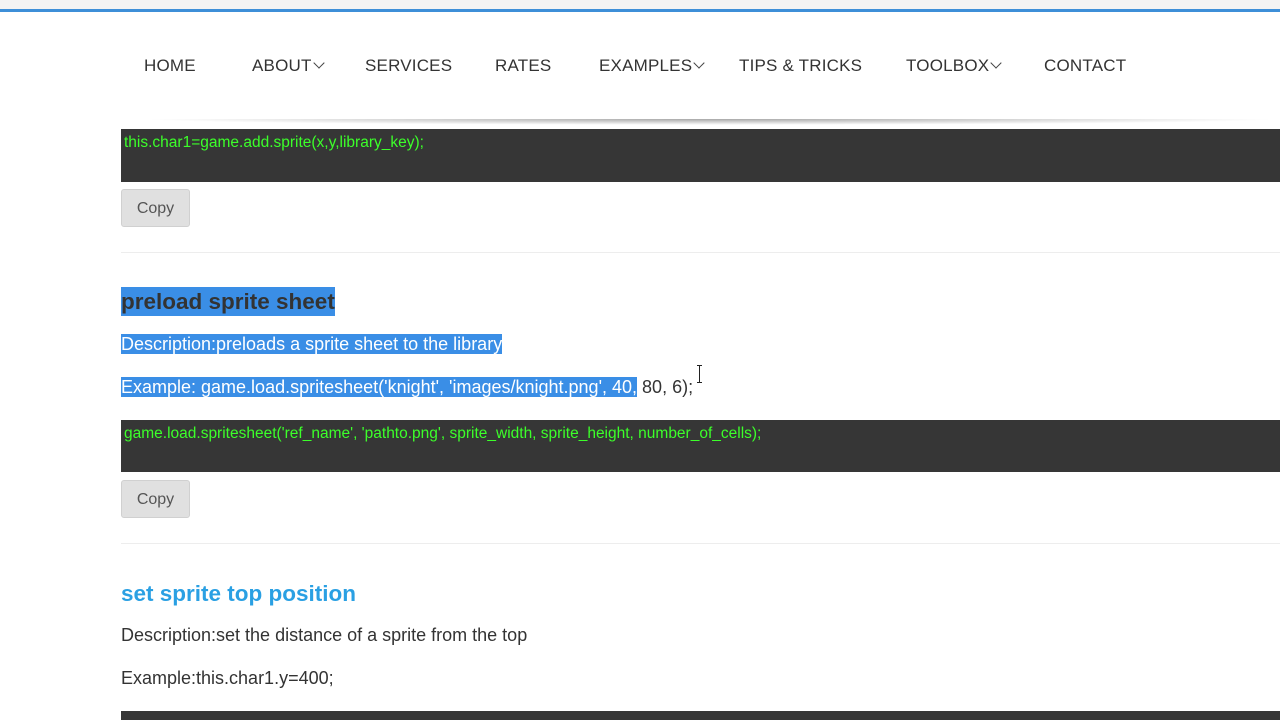  I want to click on section-title: preload sprite sheet, so click(228, 301).